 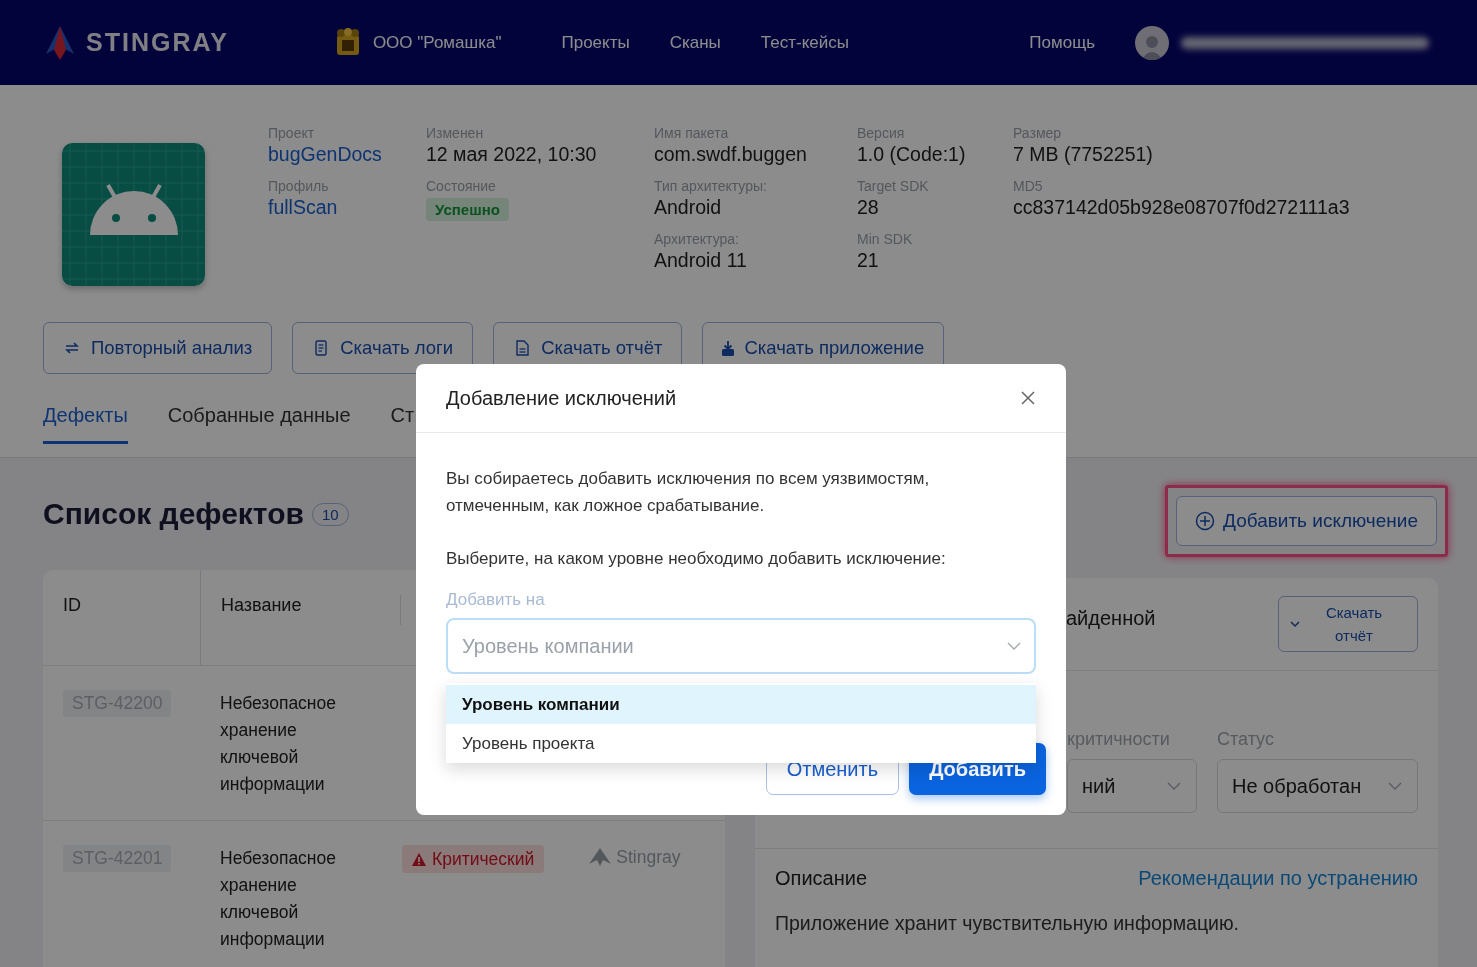 What do you see at coordinates (292, 133) in the screenshot?
I see `field-label: Проект` at bounding box center [292, 133].